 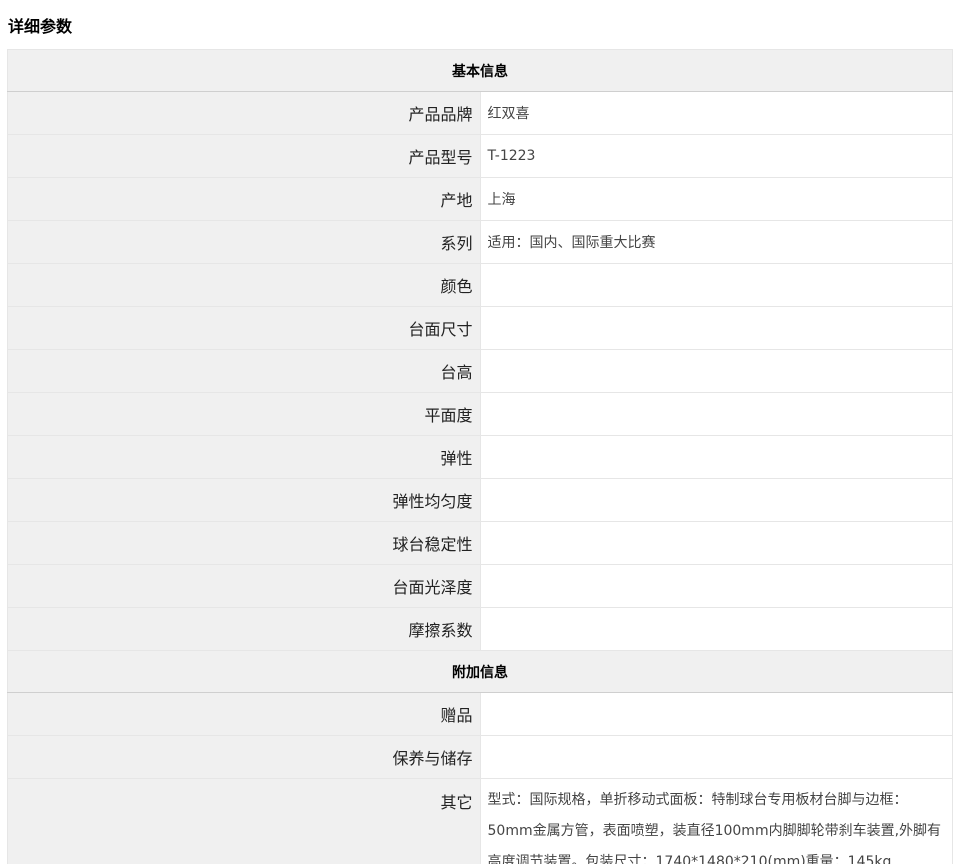 What do you see at coordinates (716, 199) in the screenshot?
I see `row-value: 上海` at bounding box center [716, 199].